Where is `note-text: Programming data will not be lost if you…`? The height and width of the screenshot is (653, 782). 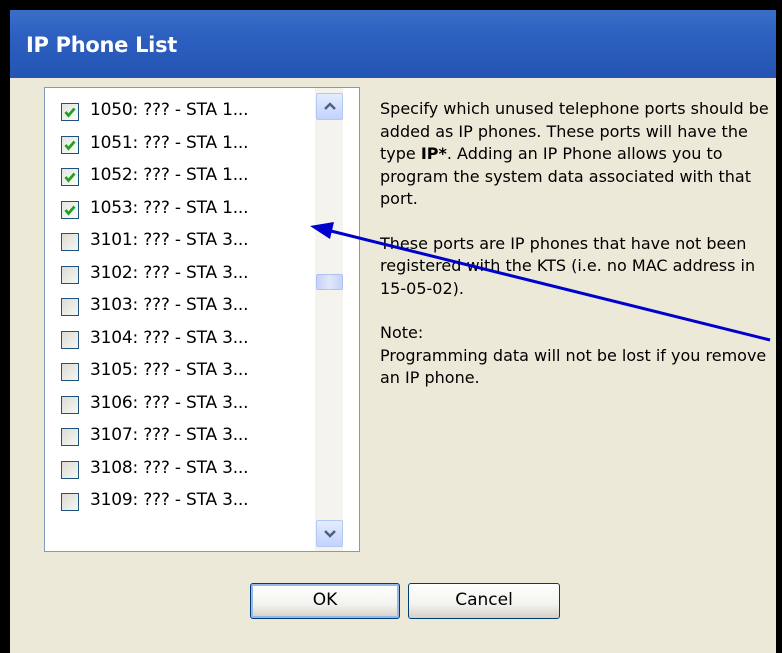 note-text: Programming data will not be lost if you… is located at coordinates (573, 366).